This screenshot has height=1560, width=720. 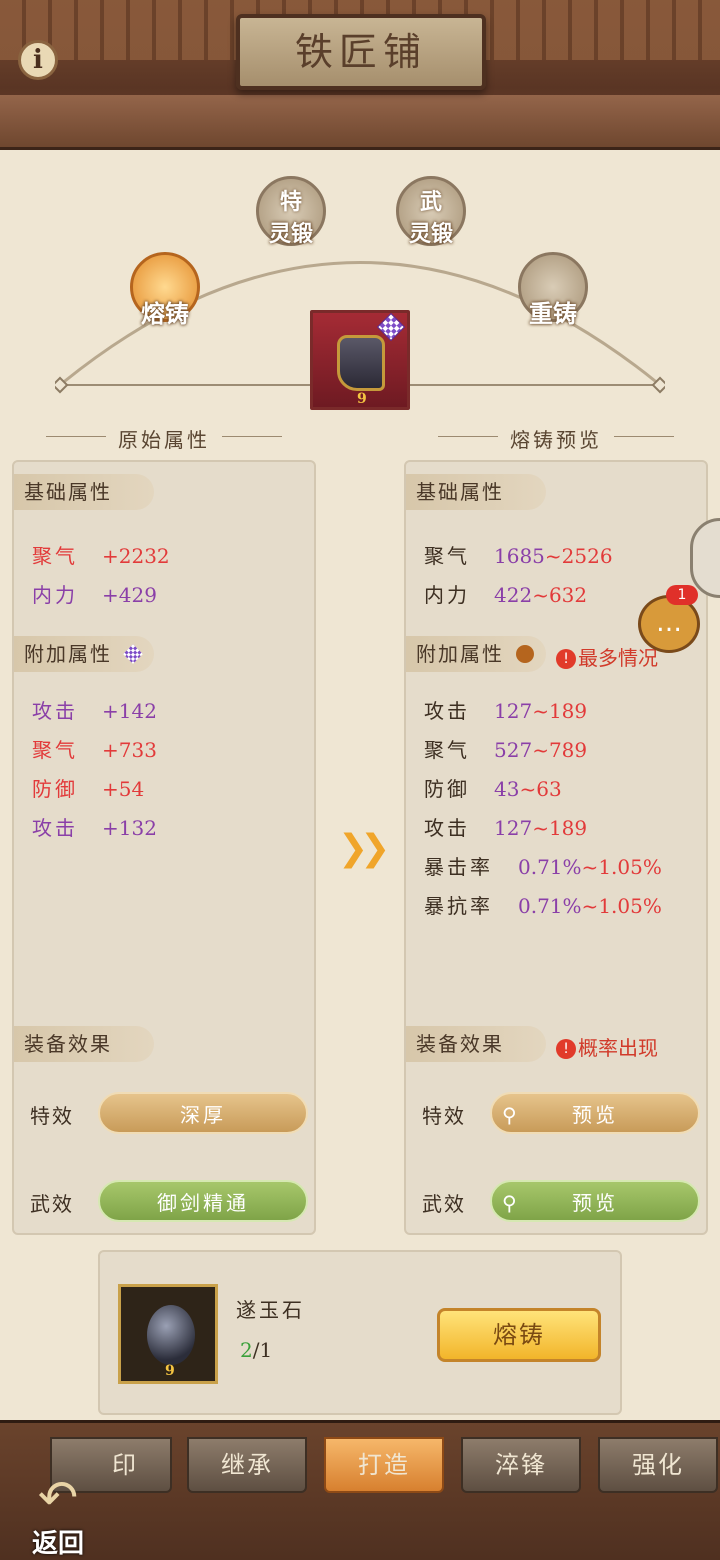 What do you see at coordinates (430, 234) in the screenshot?
I see `mode-martial-label: 灵锻` at bounding box center [430, 234].